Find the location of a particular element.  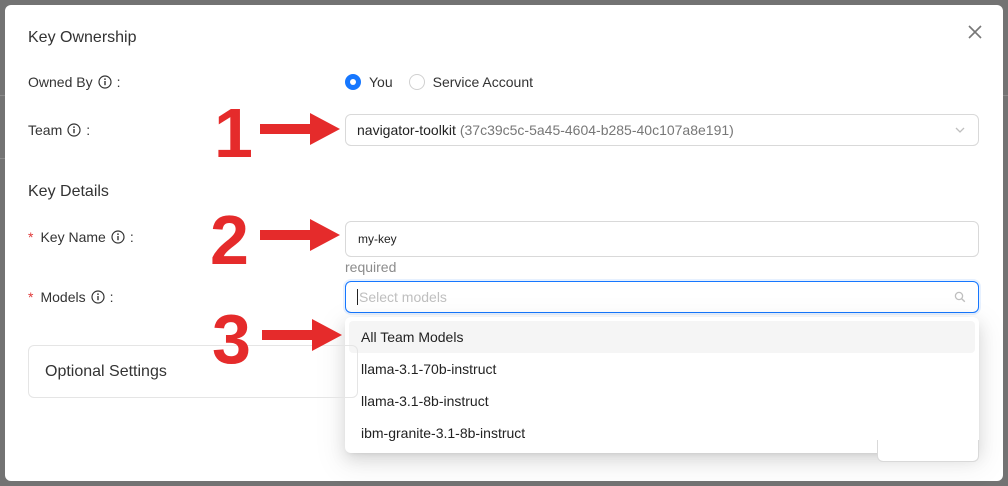

owned-by-label: Owned By : is located at coordinates (74, 82).